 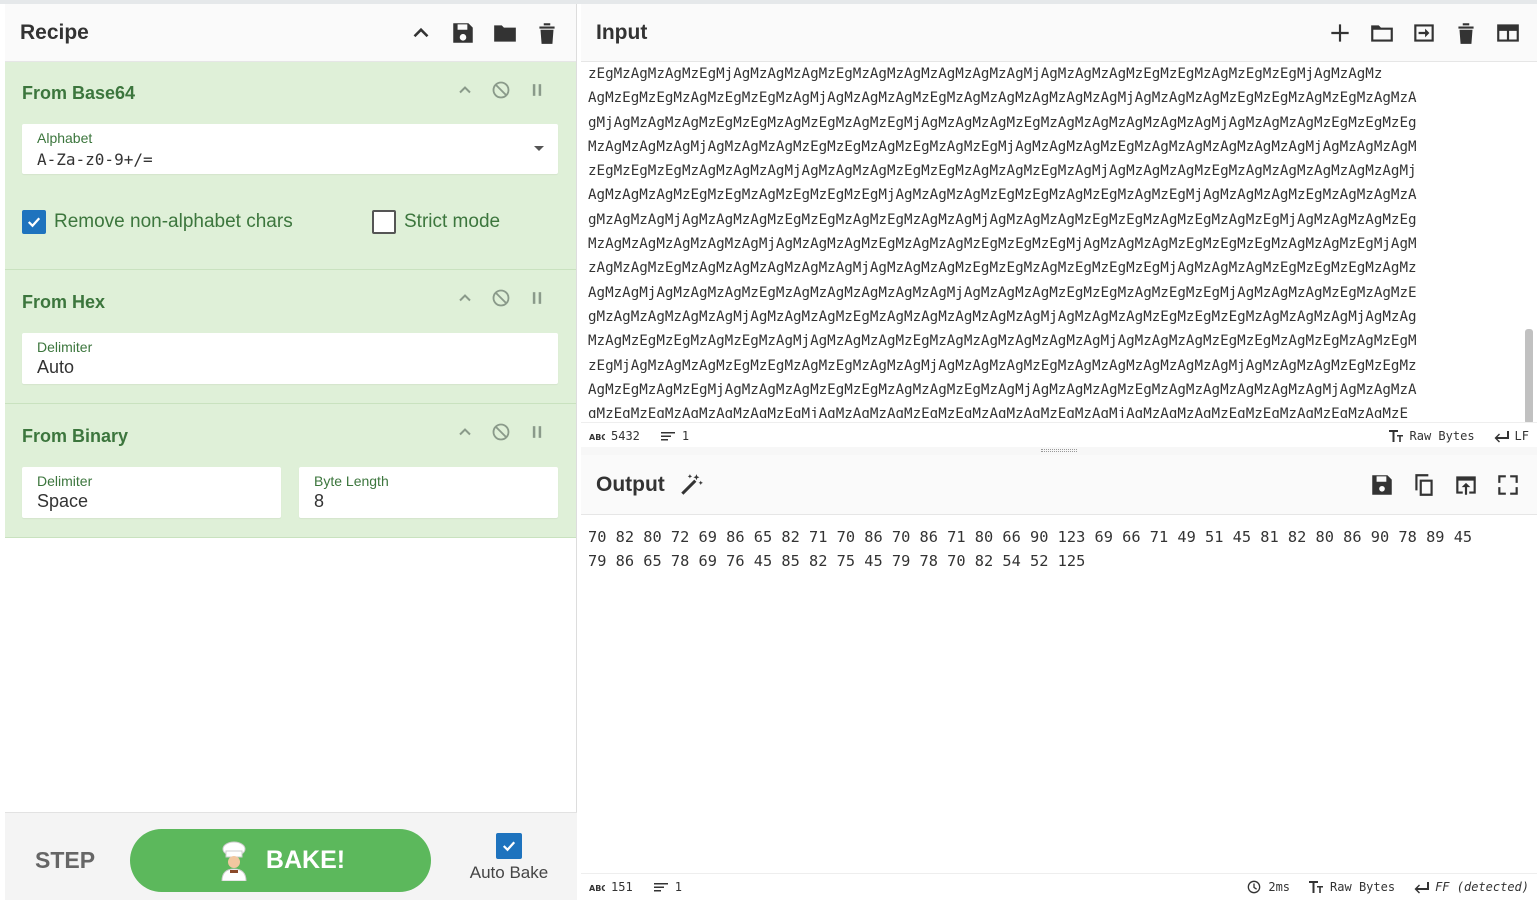 I want to click on folder-icon, so click(x=505, y=33).